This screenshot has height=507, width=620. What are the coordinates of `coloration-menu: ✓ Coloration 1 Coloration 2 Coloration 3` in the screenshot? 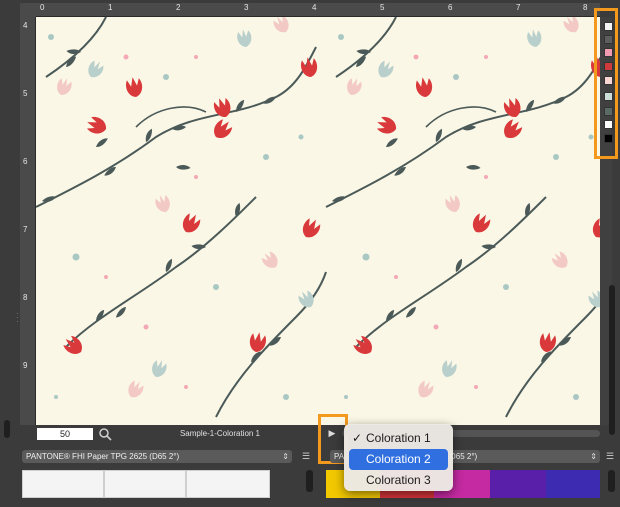 It's located at (398, 457).